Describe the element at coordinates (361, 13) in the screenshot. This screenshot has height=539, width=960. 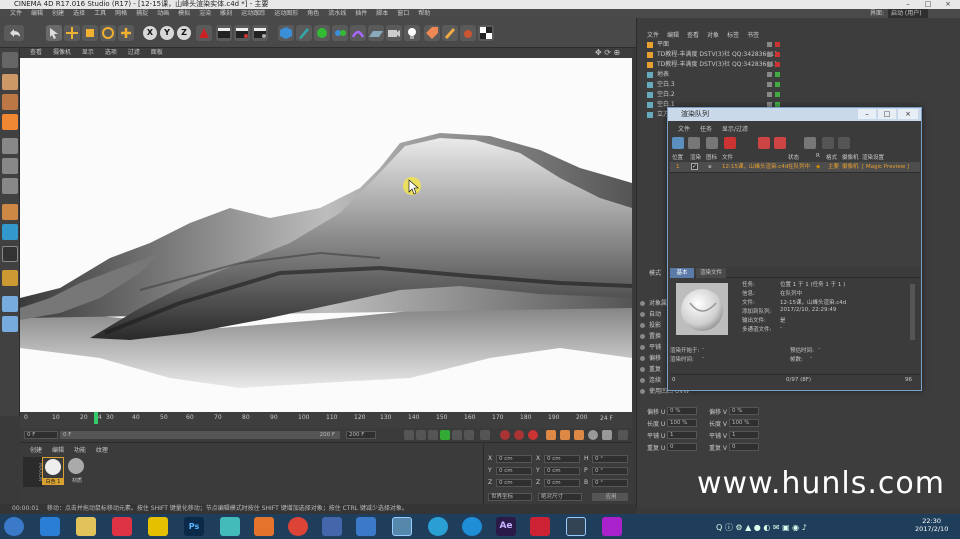
I see `menu-item: 插件` at that location.